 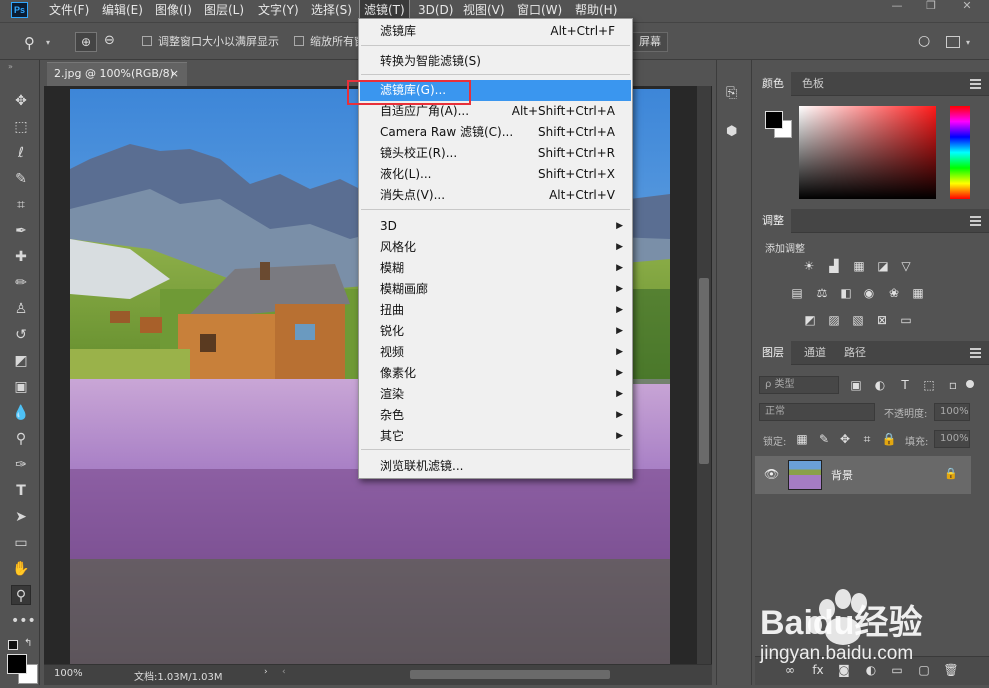 I want to click on eraser-tool-icon: ◩, so click(x=21, y=361).